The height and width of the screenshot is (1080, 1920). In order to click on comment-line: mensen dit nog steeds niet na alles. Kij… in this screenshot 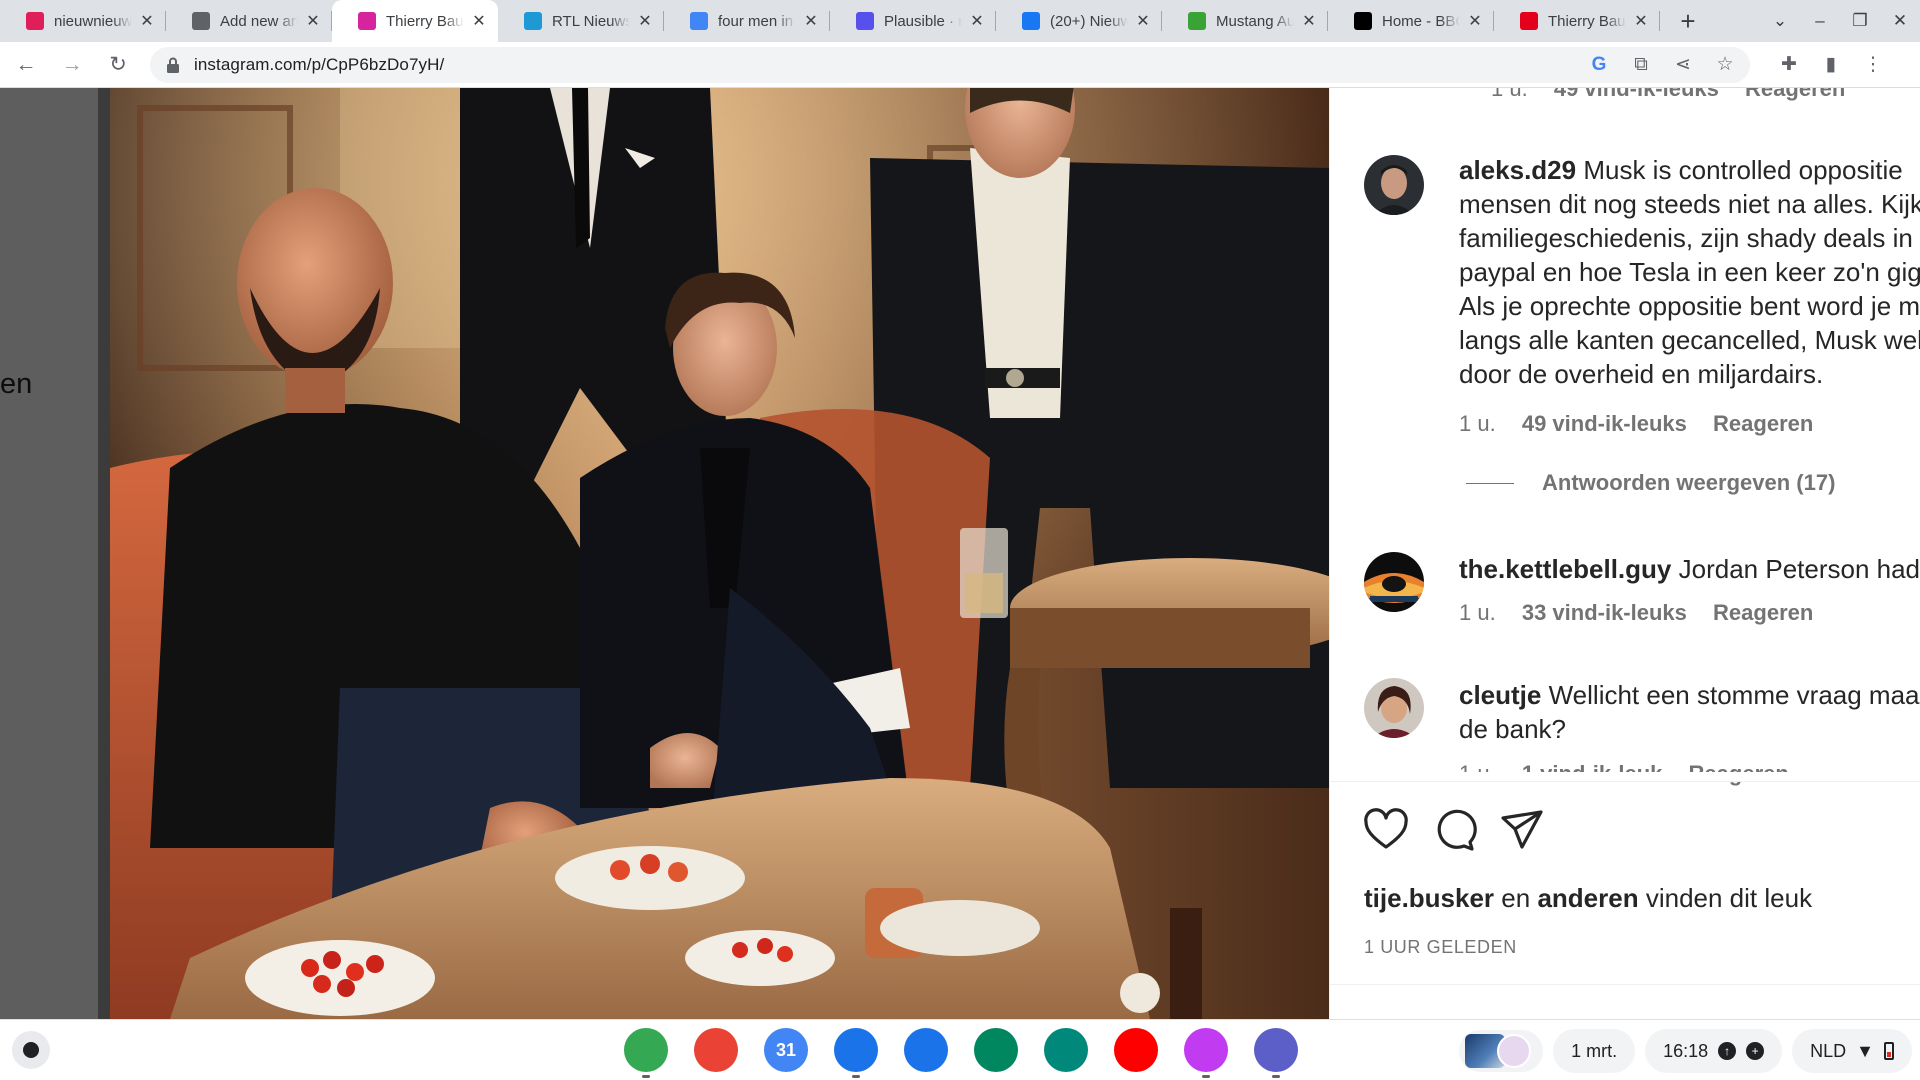, I will do `click(1689, 204)`.